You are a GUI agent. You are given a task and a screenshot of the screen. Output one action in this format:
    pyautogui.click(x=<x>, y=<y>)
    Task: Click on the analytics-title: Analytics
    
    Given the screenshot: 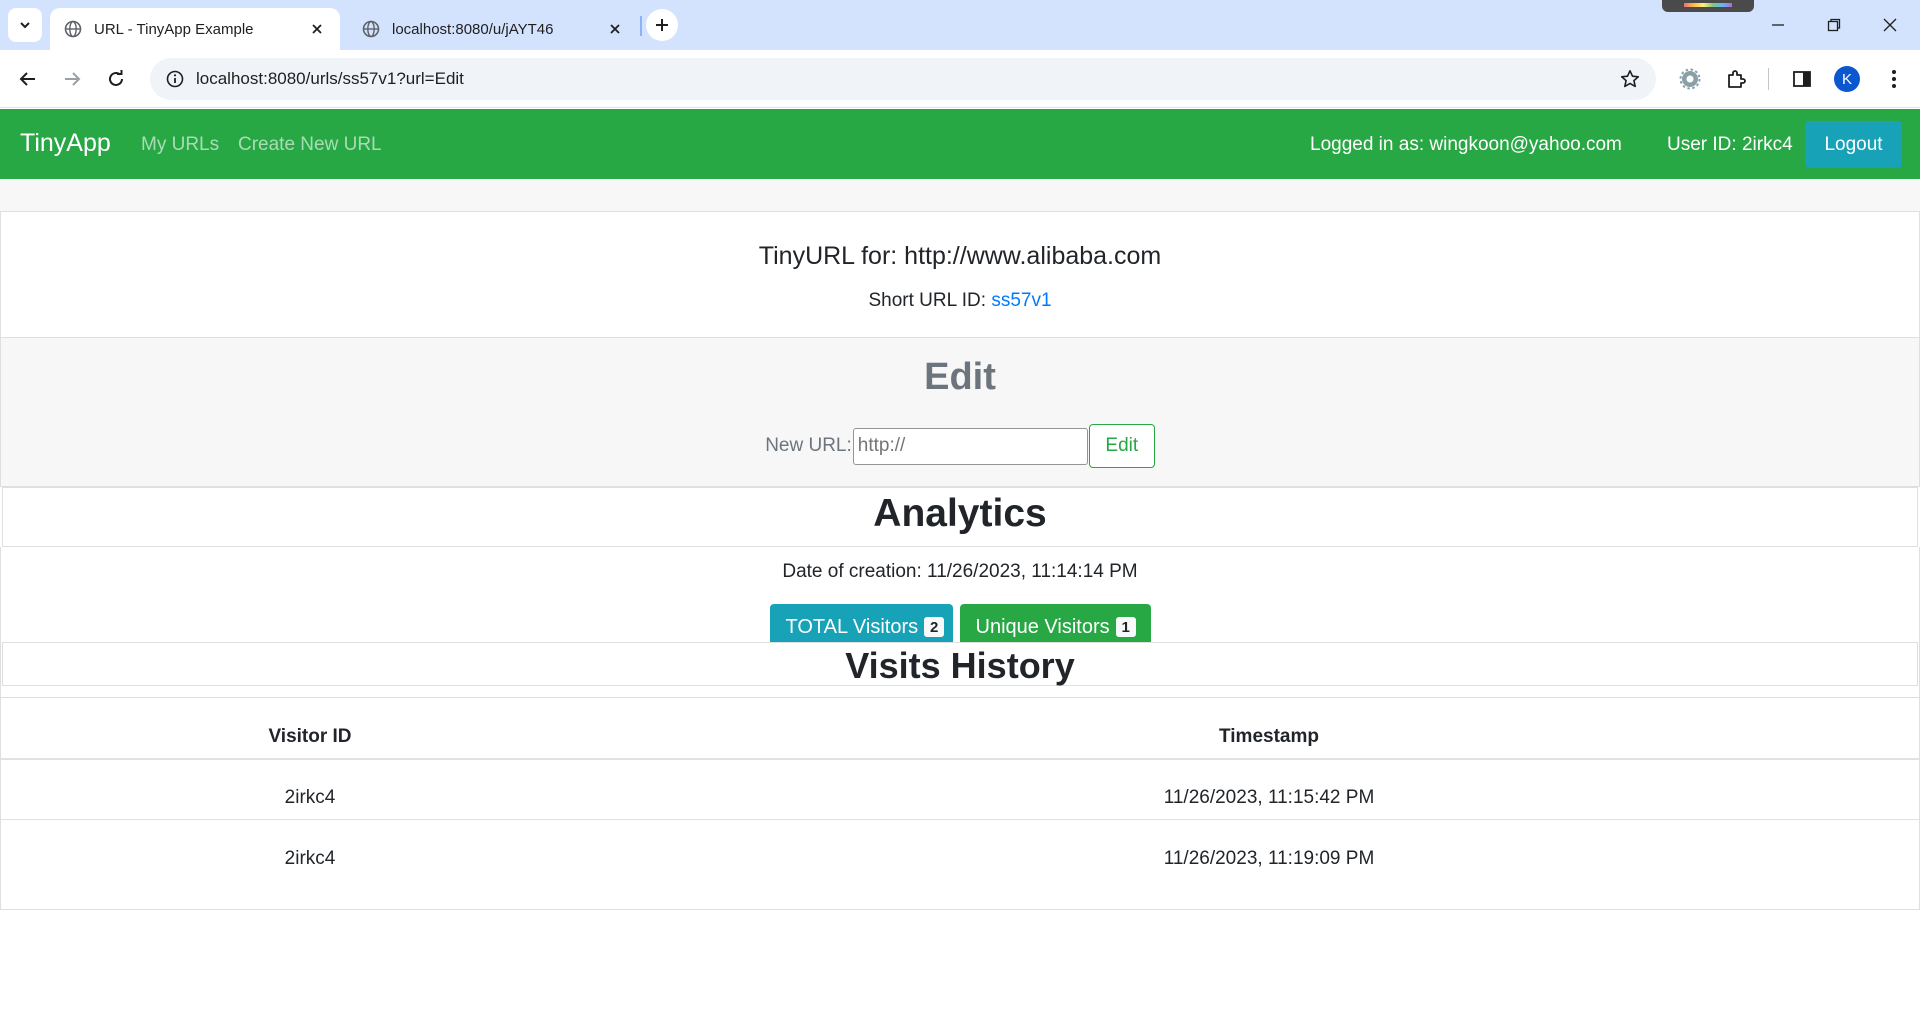 What is the action you would take?
    pyautogui.click(x=960, y=513)
    